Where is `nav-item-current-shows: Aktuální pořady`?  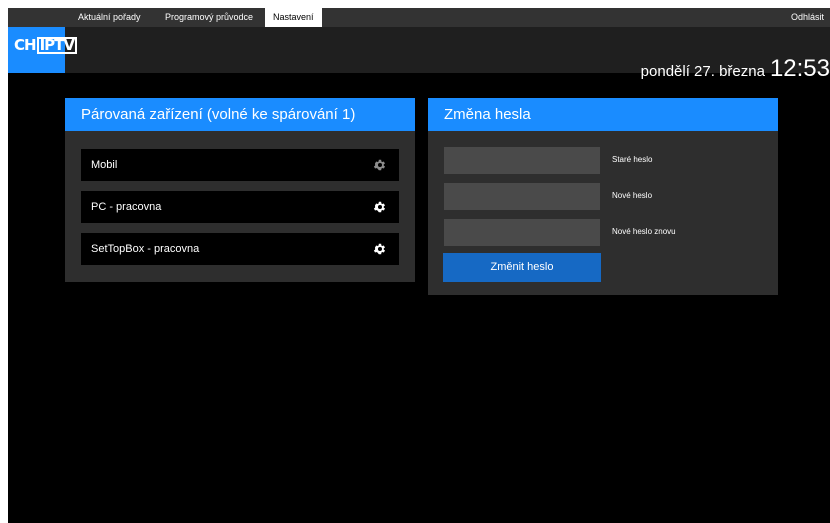 nav-item-current-shows: Aktuální pořady is located at coordinates (109, 17).